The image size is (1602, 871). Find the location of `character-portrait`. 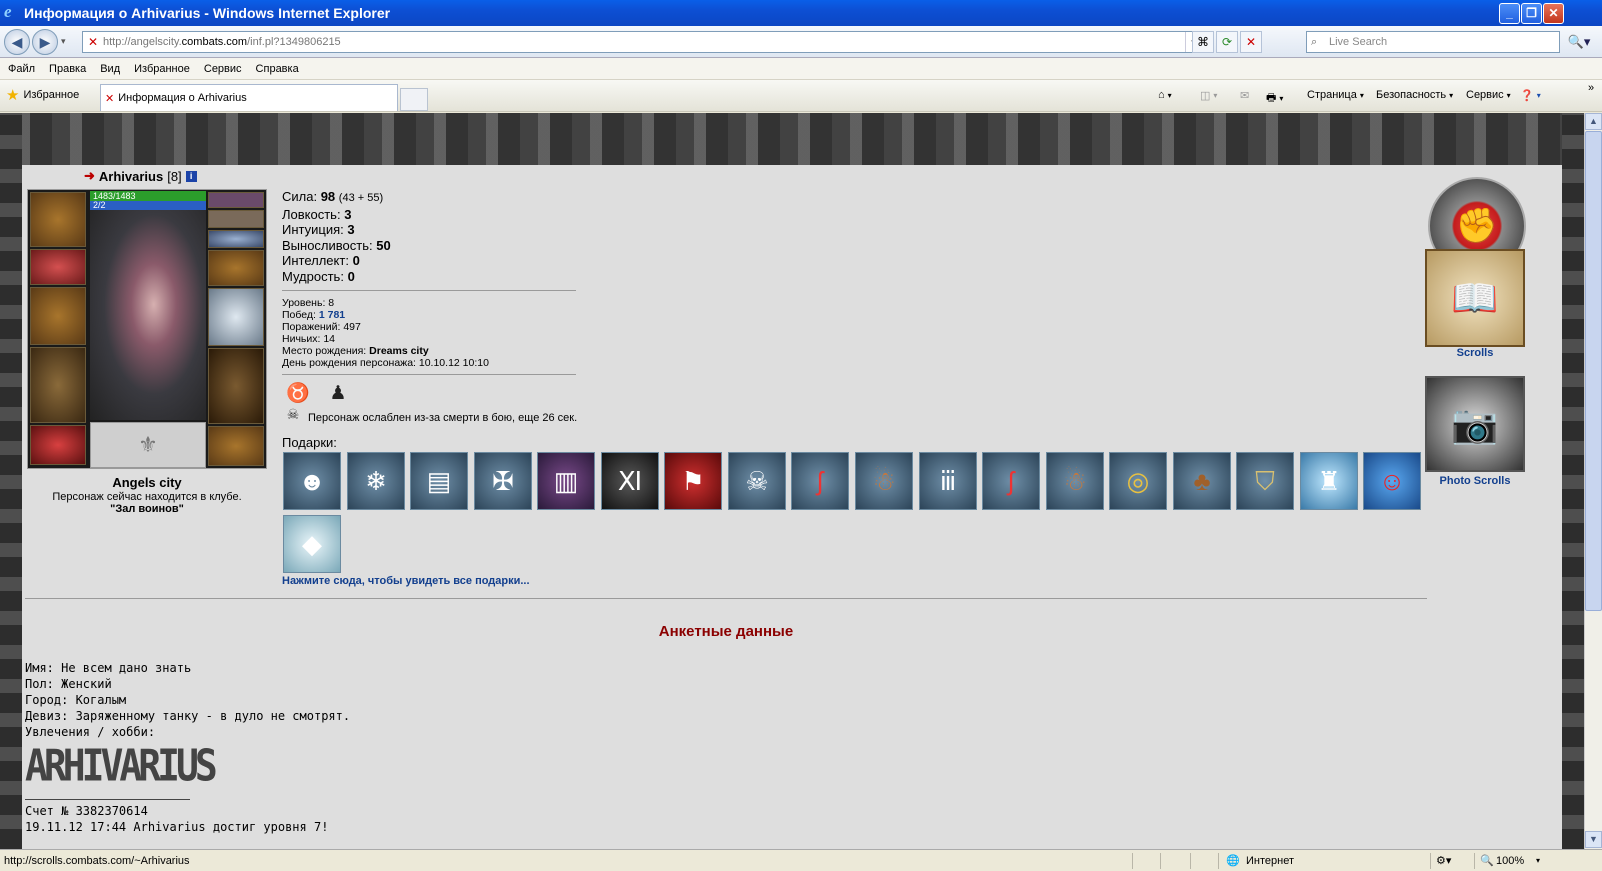

character-portrait is located at coordinates (148, 315).